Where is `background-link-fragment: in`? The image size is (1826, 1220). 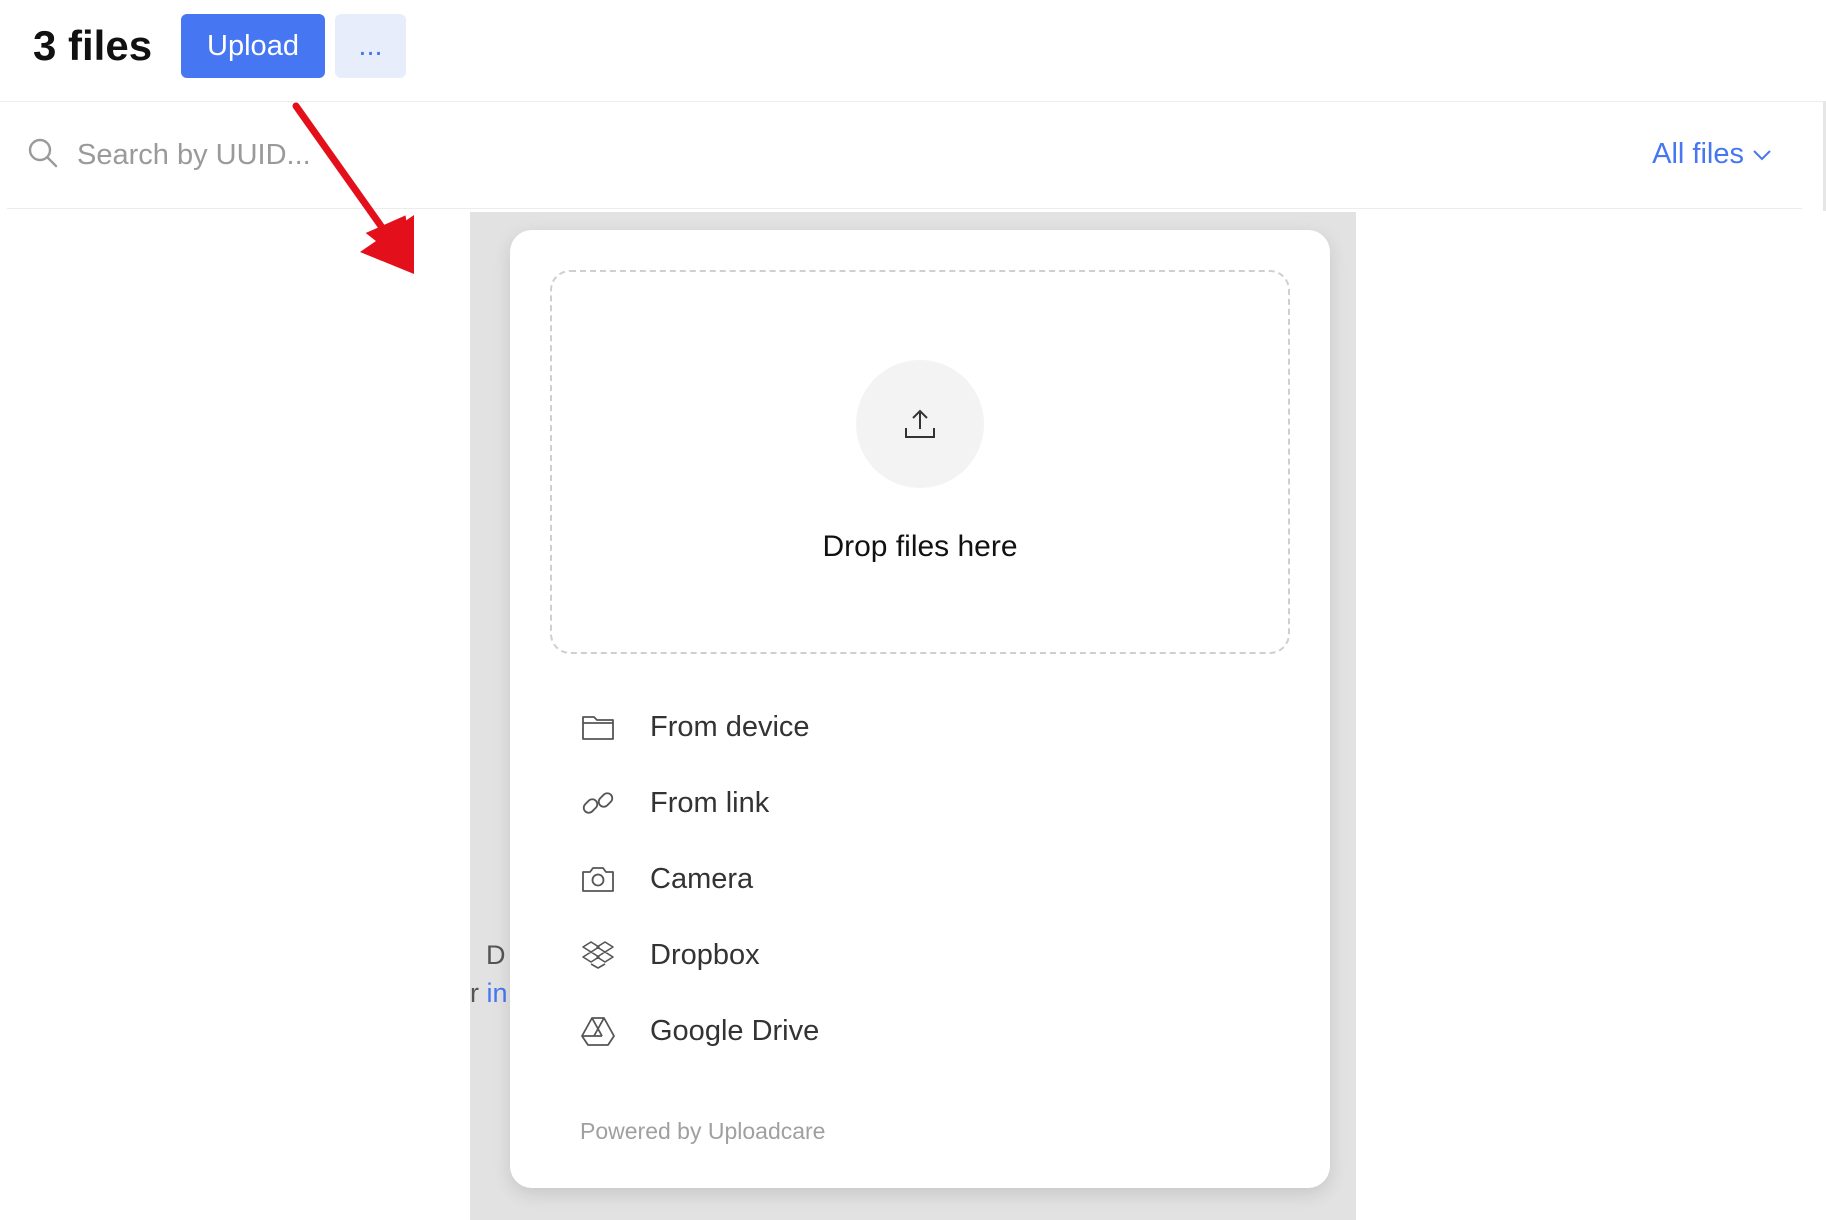
background-link-fragment: in is located at coordinates (497, 993).